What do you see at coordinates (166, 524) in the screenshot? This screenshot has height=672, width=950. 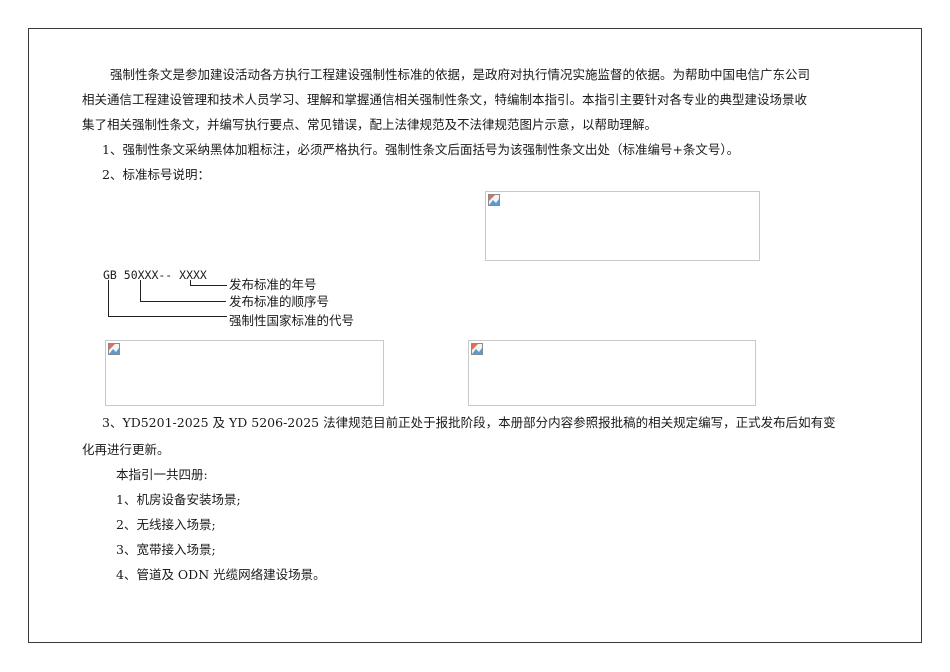 I see `volume-item: 2、无线接入场景;` at bounding box center [166, 524].